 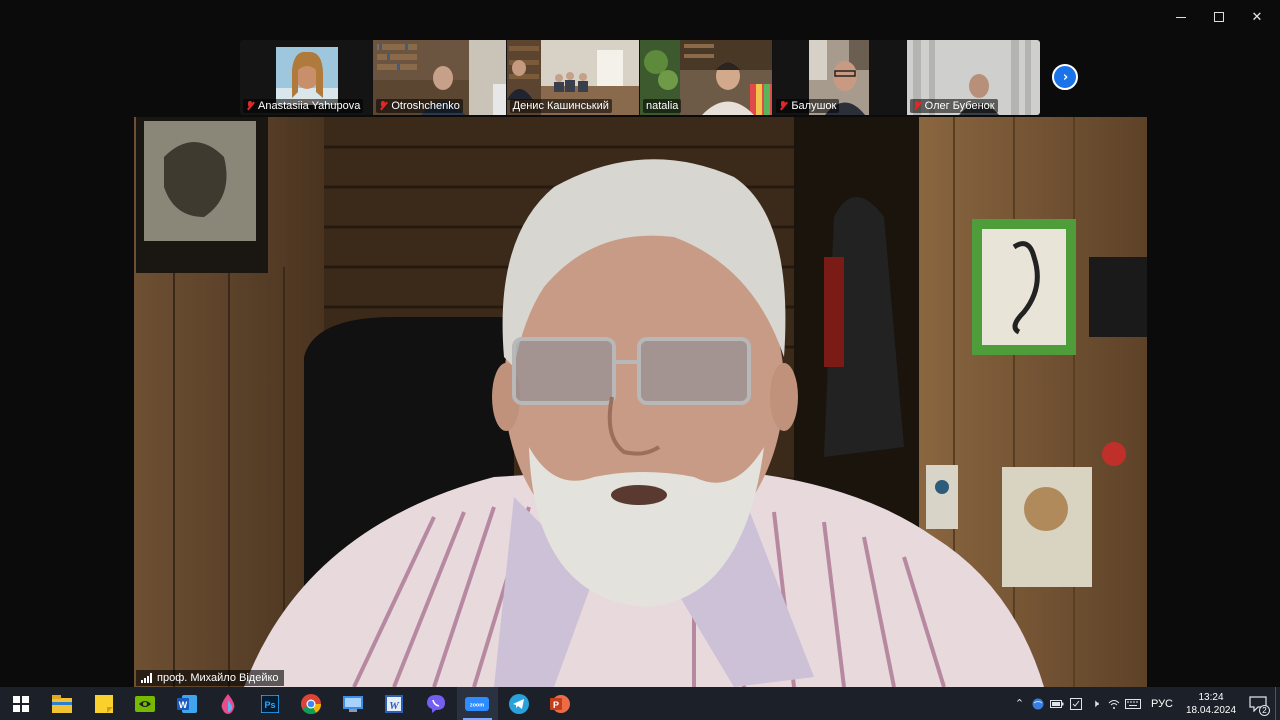 What do you see at coordinates (556, 705) in the screenshot?
I see `svg-text: P` at bounding box center [556, 705].